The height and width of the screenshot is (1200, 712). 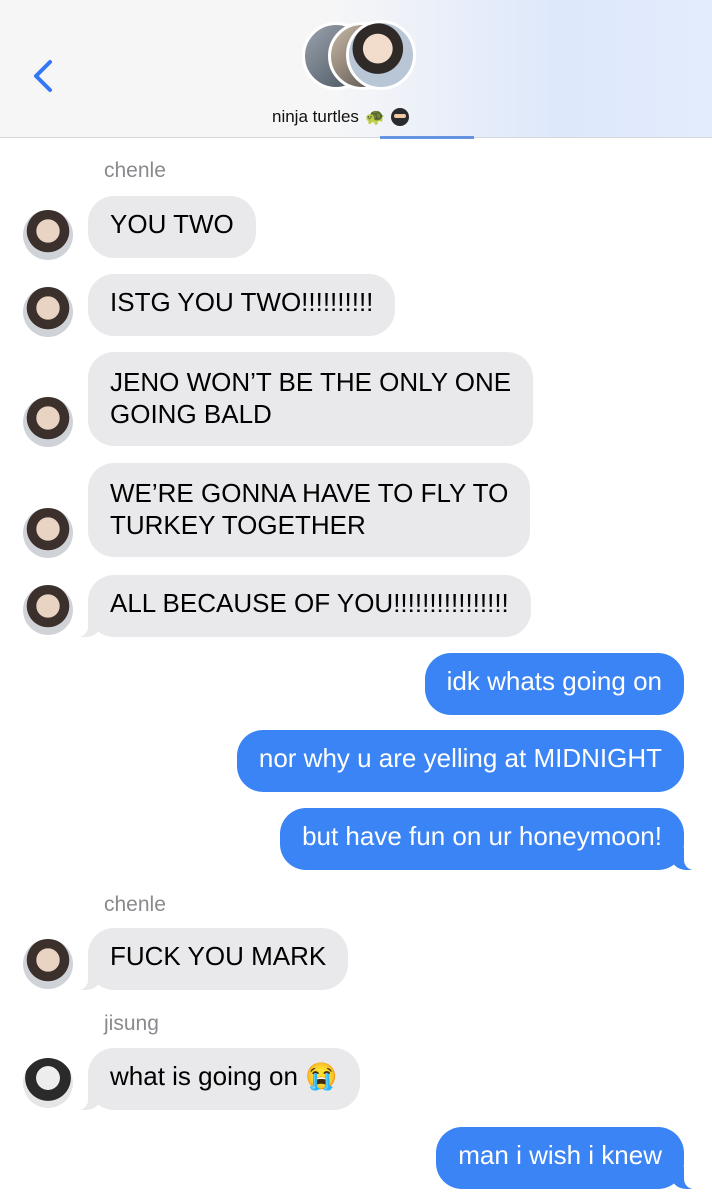 What do you see at coordinates (560, 1155) in the screenshot?
I see `message-text: man i wish i knew` at bounding box center [560, 1155].